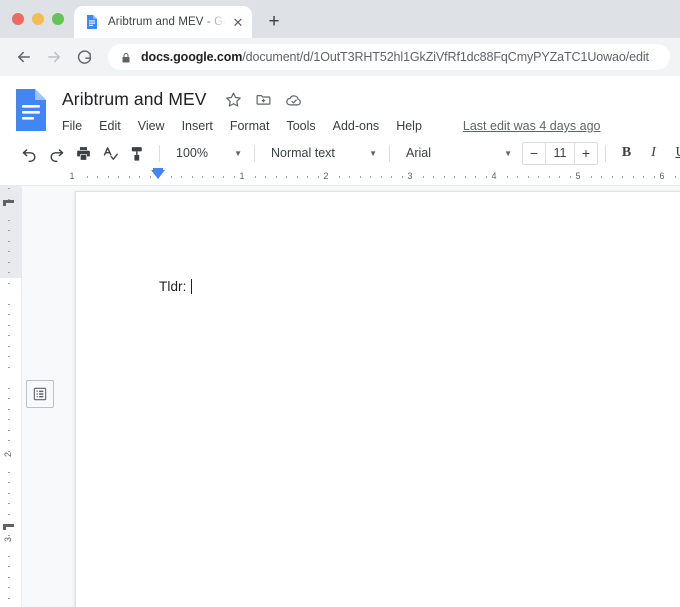 The height and width of the screenshot is (607, 680). What do you see at coordinates (175, 286) in the screenshot?
I see `document-body-text: Tldr:` at bounding box center [175, 286].